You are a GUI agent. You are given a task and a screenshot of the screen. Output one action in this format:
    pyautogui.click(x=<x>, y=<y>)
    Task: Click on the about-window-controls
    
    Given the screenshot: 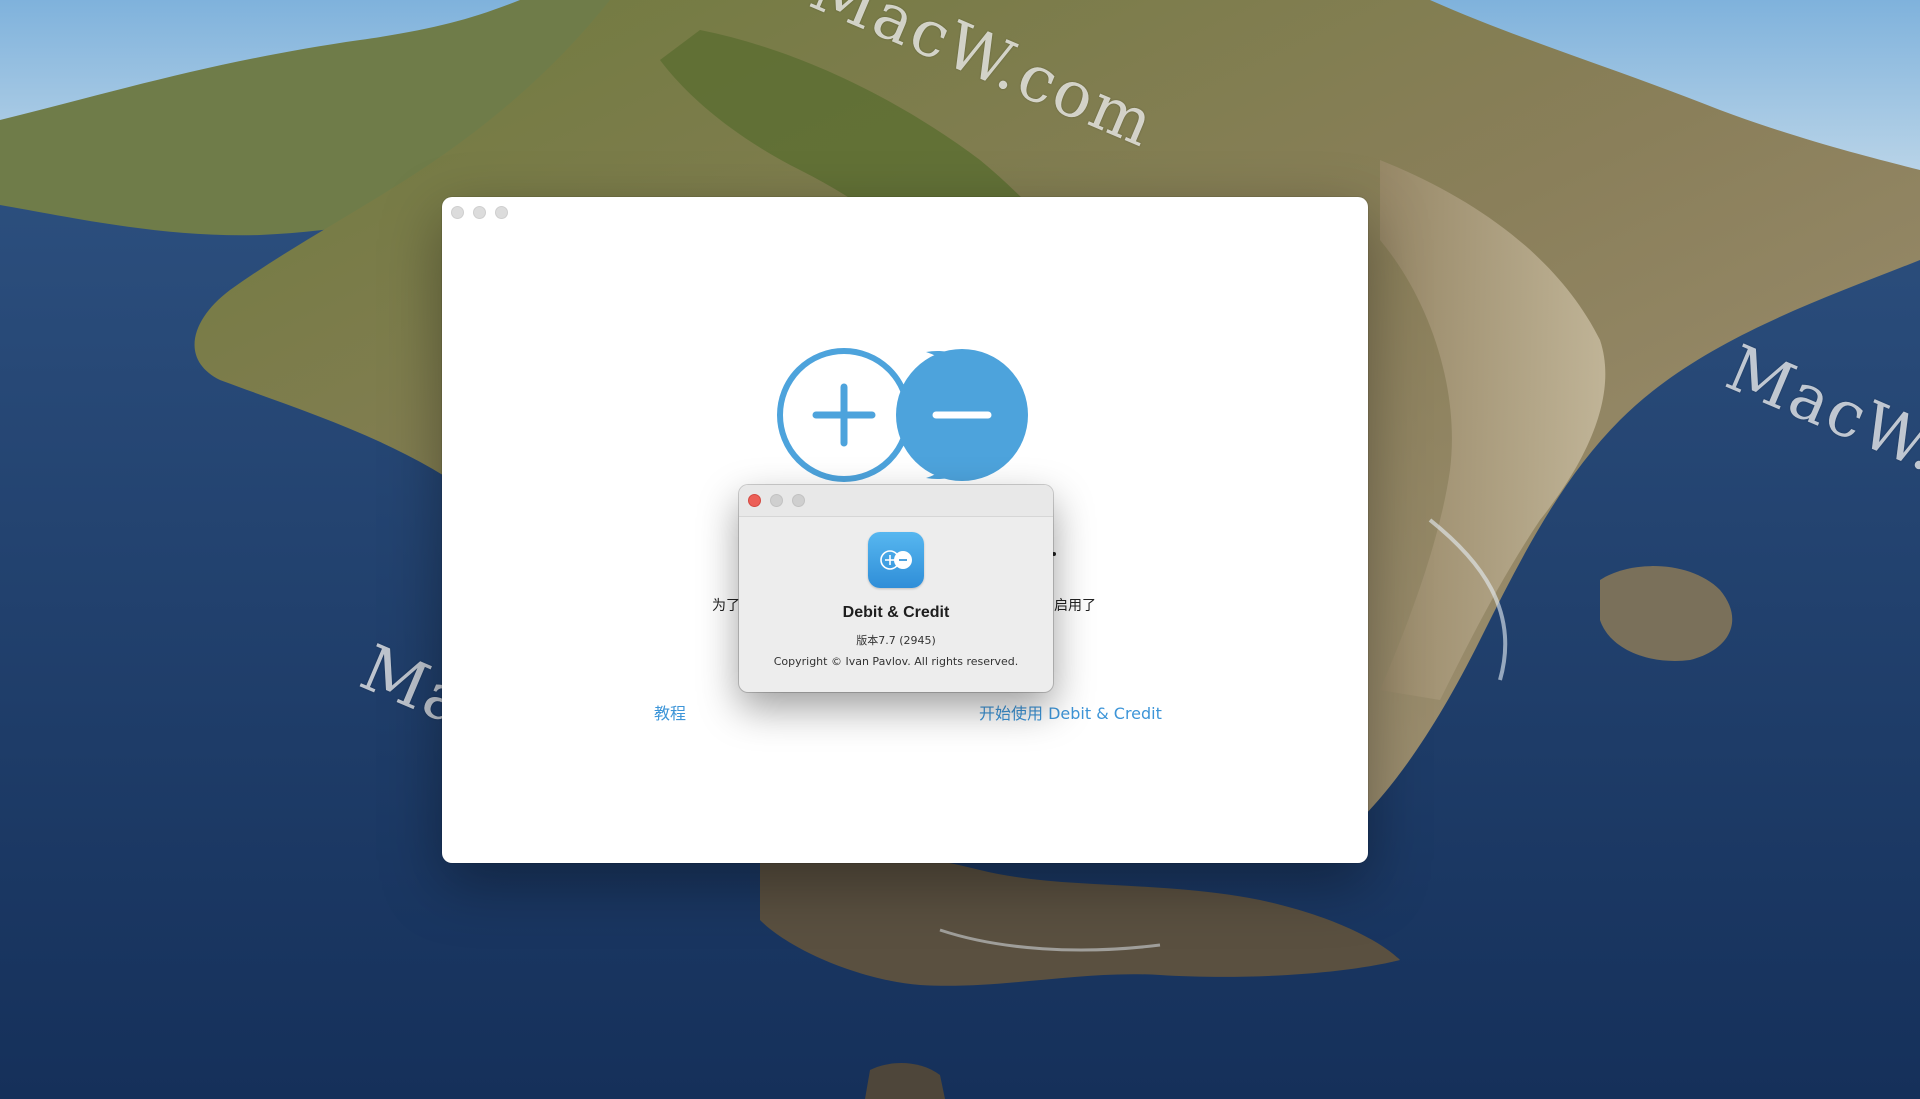 What is the action you would take?
    pyautogui.click(x=776, y=500)
    